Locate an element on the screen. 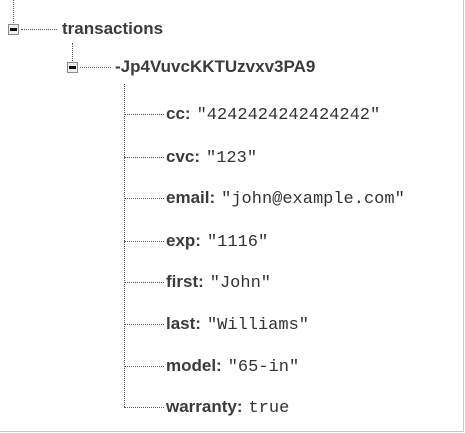 The width and height of the screenshot is (465, 433). field-value: true is located at coordinates (269, 408).